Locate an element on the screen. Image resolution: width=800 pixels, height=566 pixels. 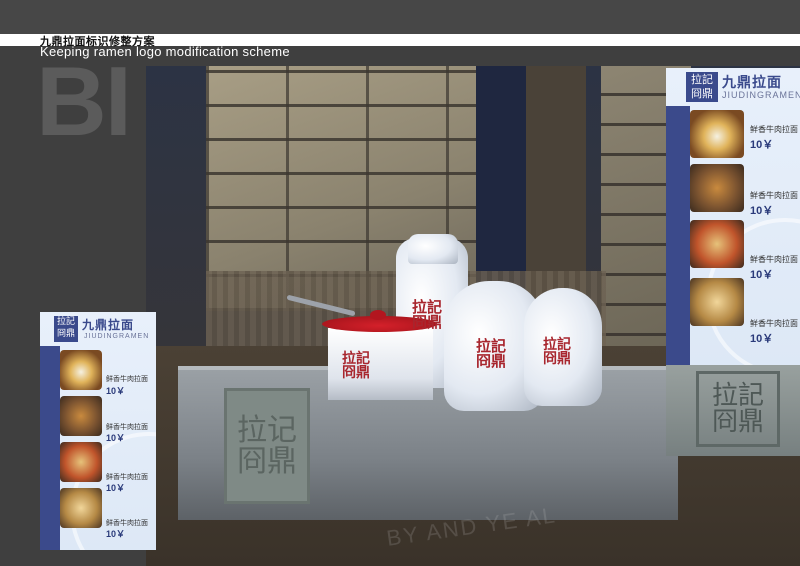
sake-bottle-neck is located at coordinates (433, 249).